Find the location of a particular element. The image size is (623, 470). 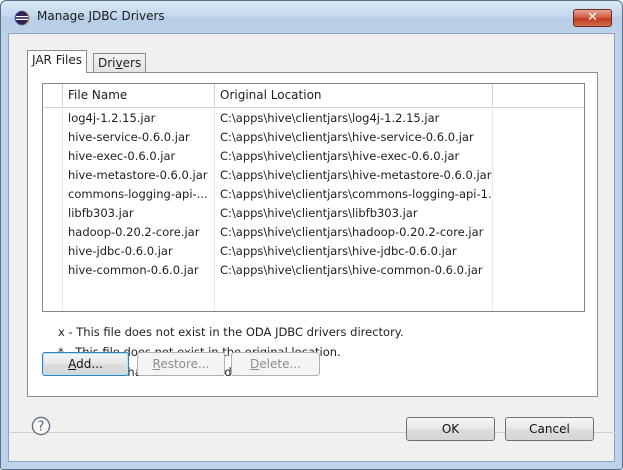

file-name-cell: hive-metastore-0.6.0.jar is located at coordinates (139, 175).